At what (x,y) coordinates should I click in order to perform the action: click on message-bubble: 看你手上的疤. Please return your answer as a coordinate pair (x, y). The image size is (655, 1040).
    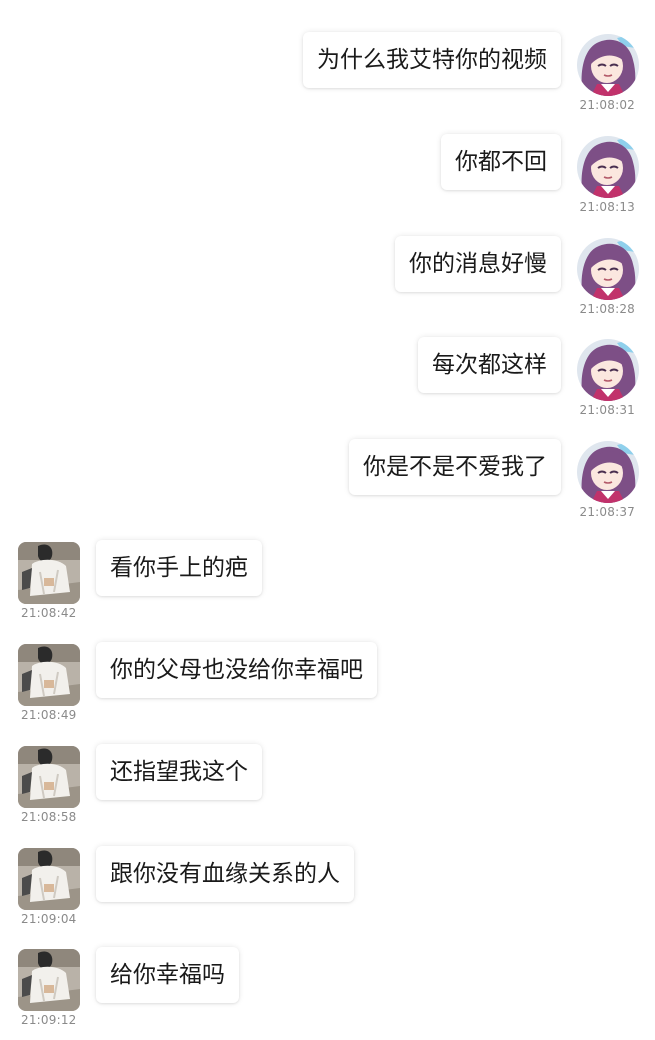
    Looking at the image, I should click on (179, 568).